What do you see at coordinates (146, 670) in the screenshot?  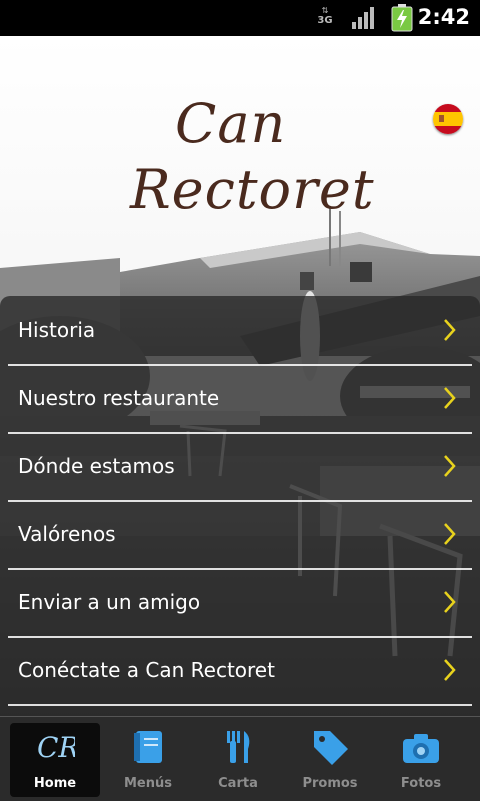 I see `menu-item-label: Conéctate a Can Rectoret` at bounding box center [146, 670].